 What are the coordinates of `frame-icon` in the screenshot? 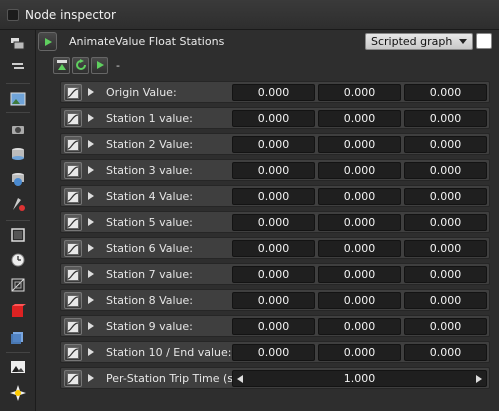 It's located at (17, 234).